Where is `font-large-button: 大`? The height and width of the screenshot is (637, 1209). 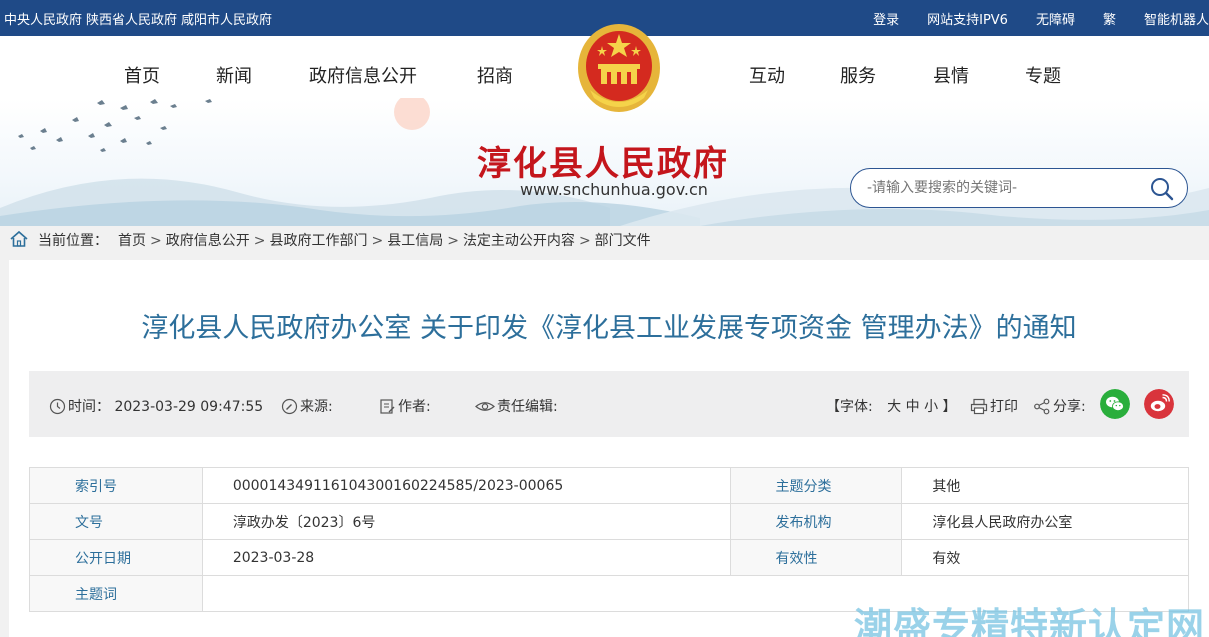
font-large-button: 大 is located at coordinates (894, 407).